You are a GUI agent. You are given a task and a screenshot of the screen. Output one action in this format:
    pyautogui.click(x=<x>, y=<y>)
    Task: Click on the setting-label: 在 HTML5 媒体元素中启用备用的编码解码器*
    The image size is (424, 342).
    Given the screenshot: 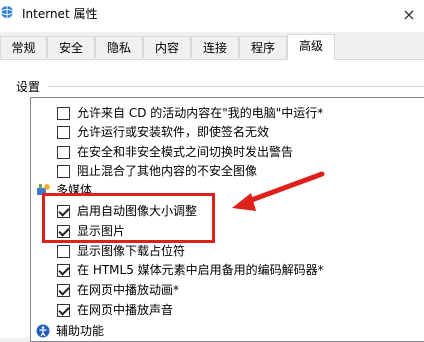 What is the action you would take?
    pyautogui.click(x=200, y=270)
    